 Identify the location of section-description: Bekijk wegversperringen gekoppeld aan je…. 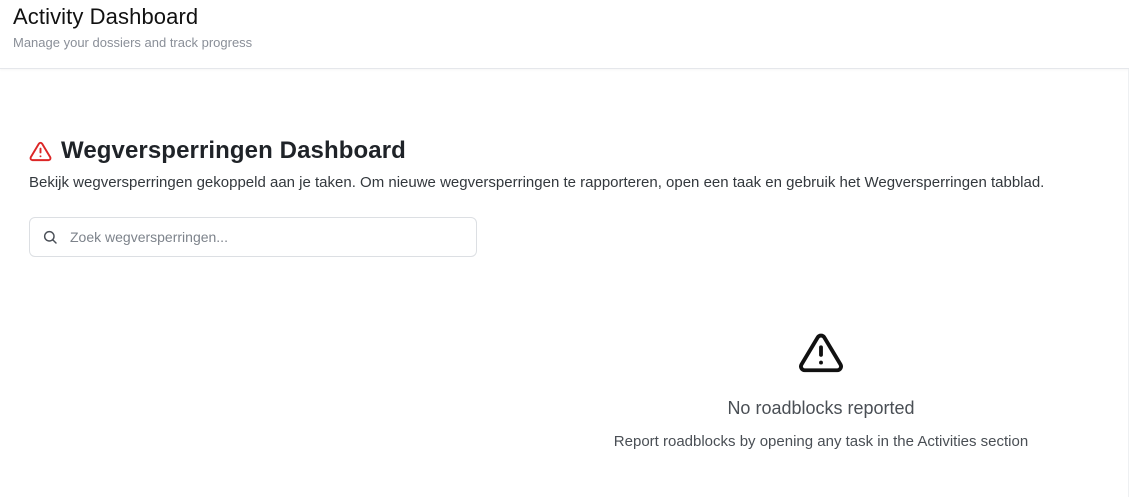
(537, 182).